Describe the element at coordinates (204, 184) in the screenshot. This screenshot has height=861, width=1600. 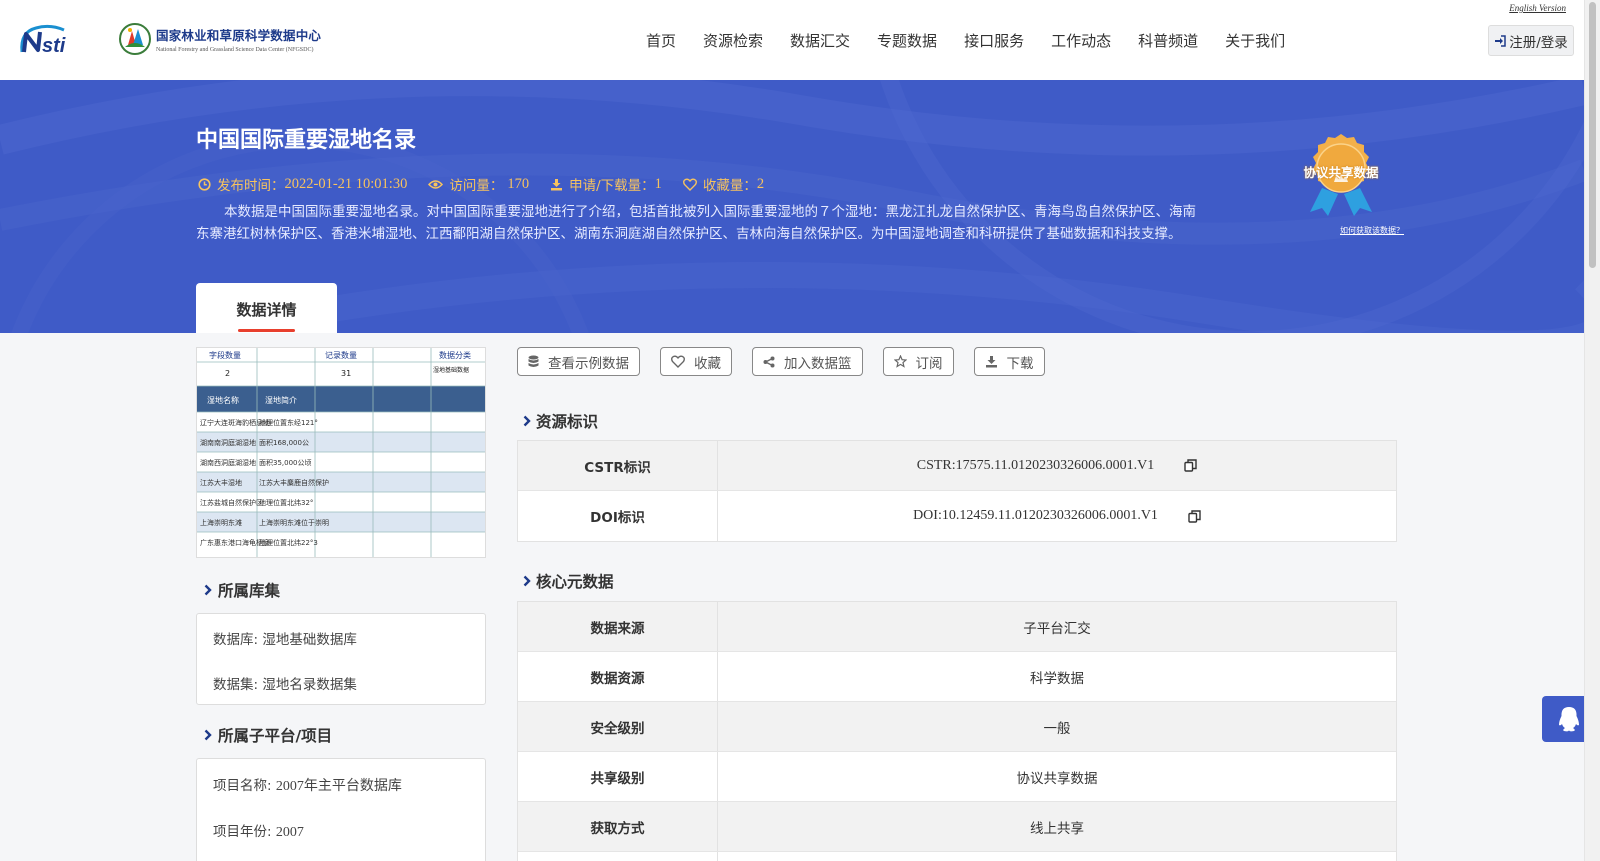
I see `clock-icon` at that location.